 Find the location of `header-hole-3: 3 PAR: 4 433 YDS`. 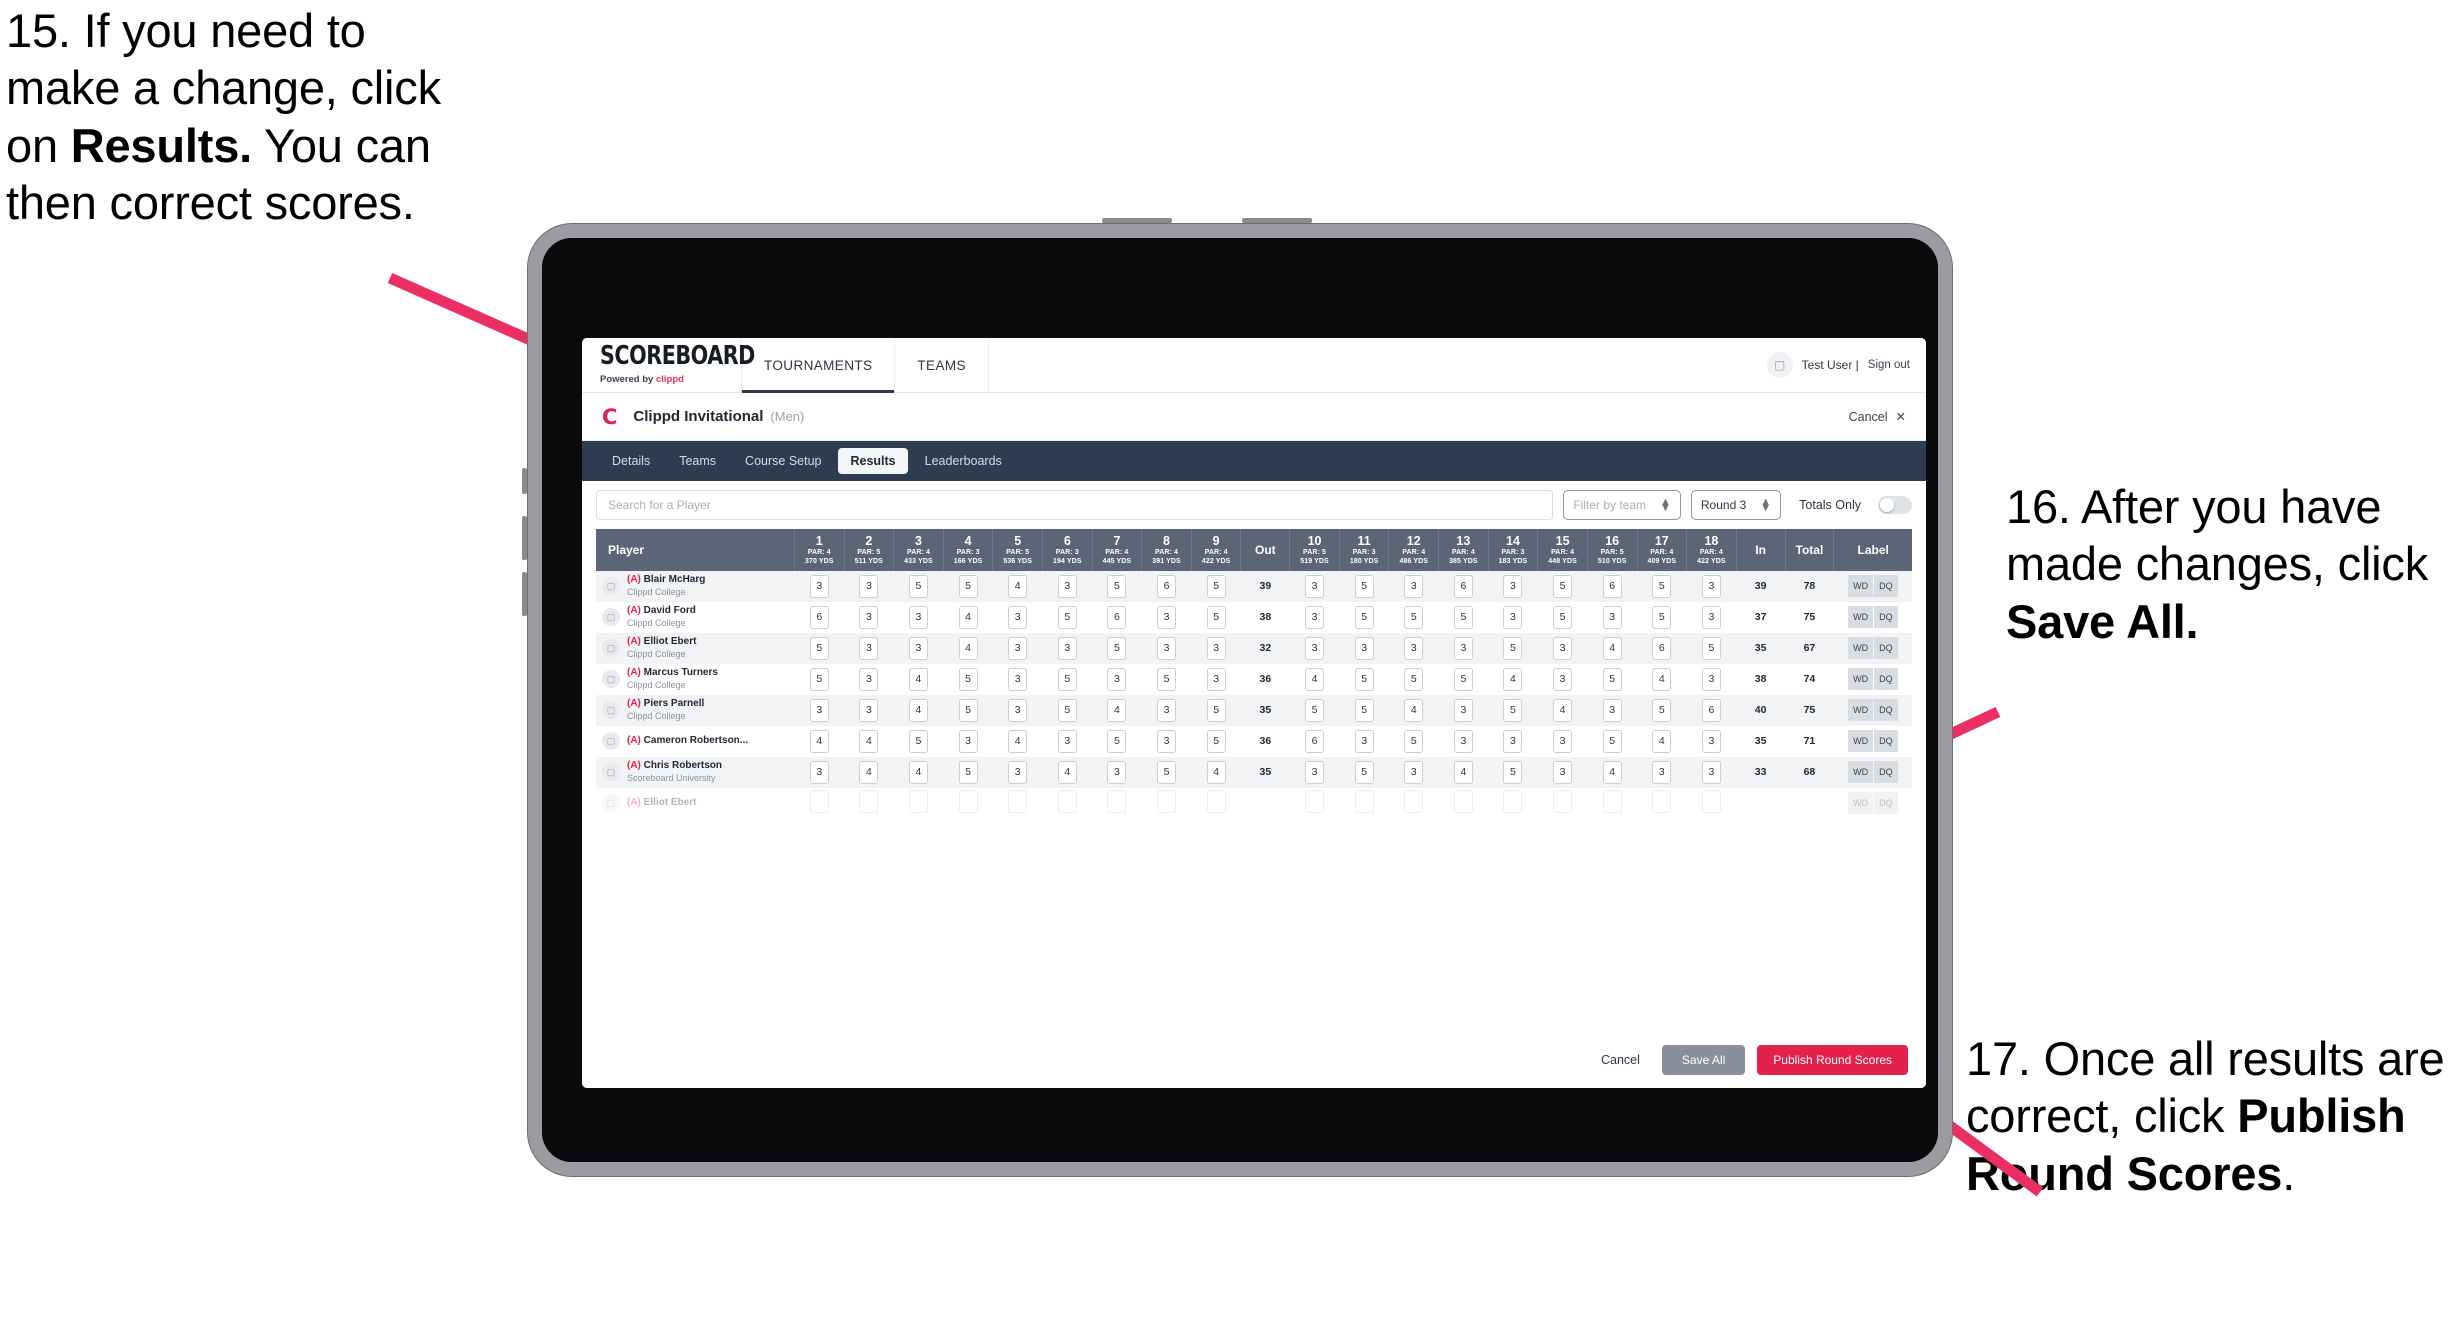

header-hole-3: 3 PAR: 4 433 YDS is located at coordinates (918, 550).